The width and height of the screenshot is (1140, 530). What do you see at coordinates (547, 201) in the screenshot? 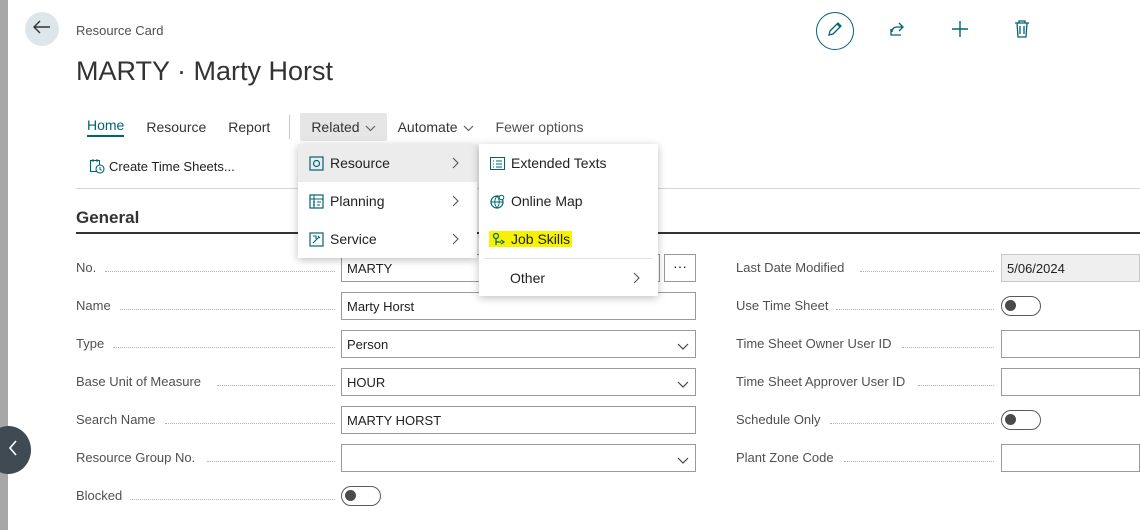
I see `menu-item-online-map-label: Online Map` at bounding box center [547, 201].